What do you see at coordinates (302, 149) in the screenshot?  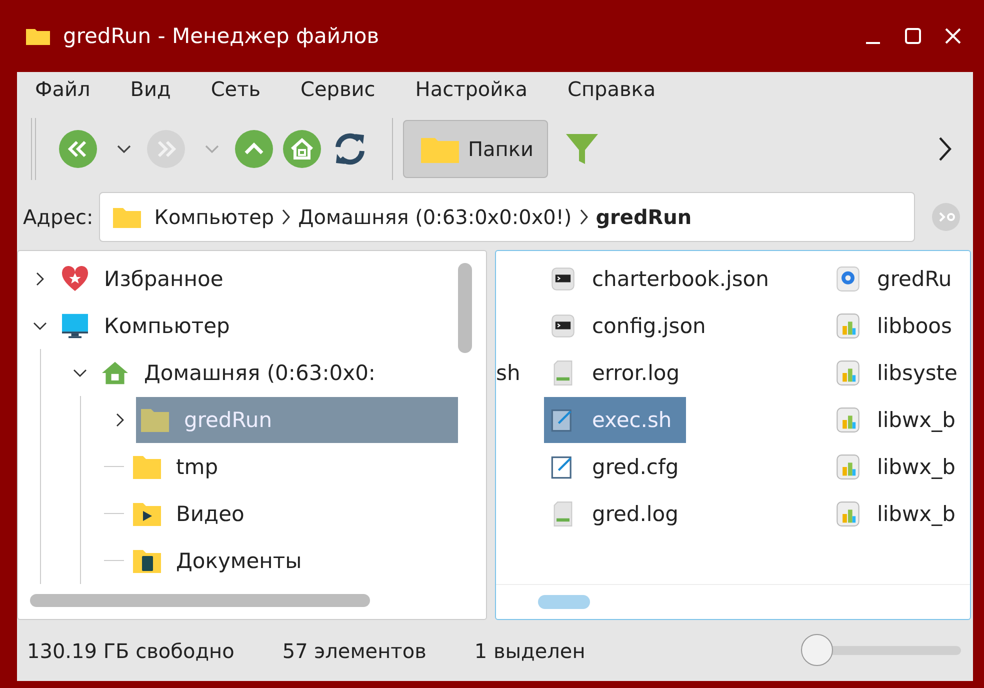 I see `home-icon` at bounding box center [302, 149].